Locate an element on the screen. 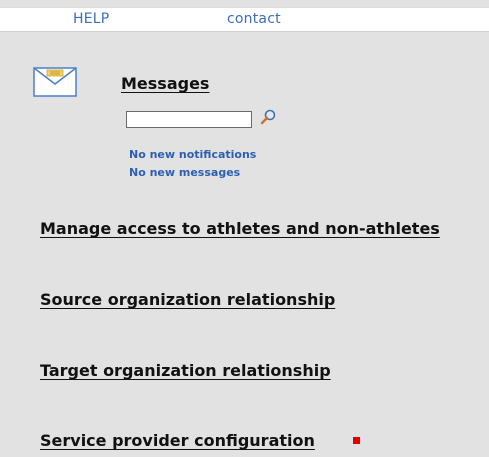 Image resolution: width=489 pixels, height=457 pixels. top-nav-strip: HELP contact is located at coordinates (244, 19).